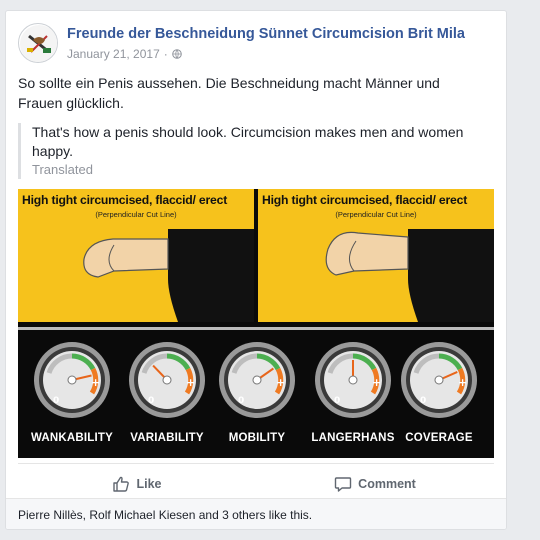  What do you see at coordinates (168, 275) in the screenshot?
I see `illustration-left` at bounding box center [168, 275].